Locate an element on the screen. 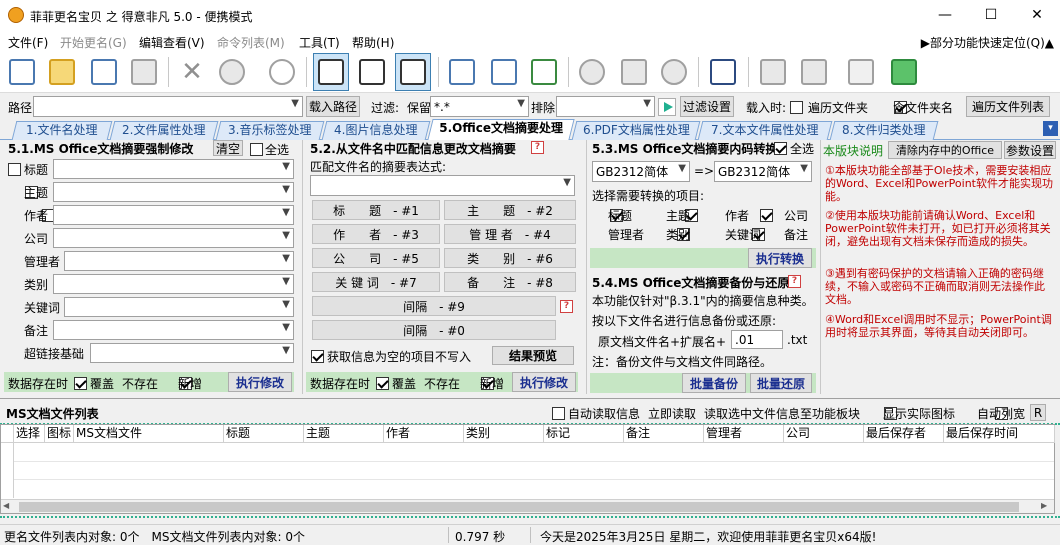 Image resolution: width=1060 pixels, height=545 pixels. regex-combo: ▼ is located at coordinates (442, 185).